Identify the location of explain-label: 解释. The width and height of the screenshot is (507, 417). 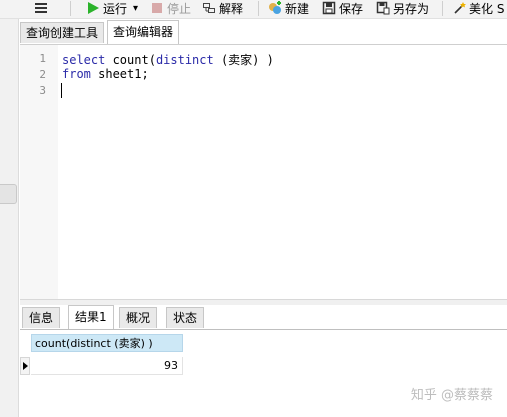
(231, 8).